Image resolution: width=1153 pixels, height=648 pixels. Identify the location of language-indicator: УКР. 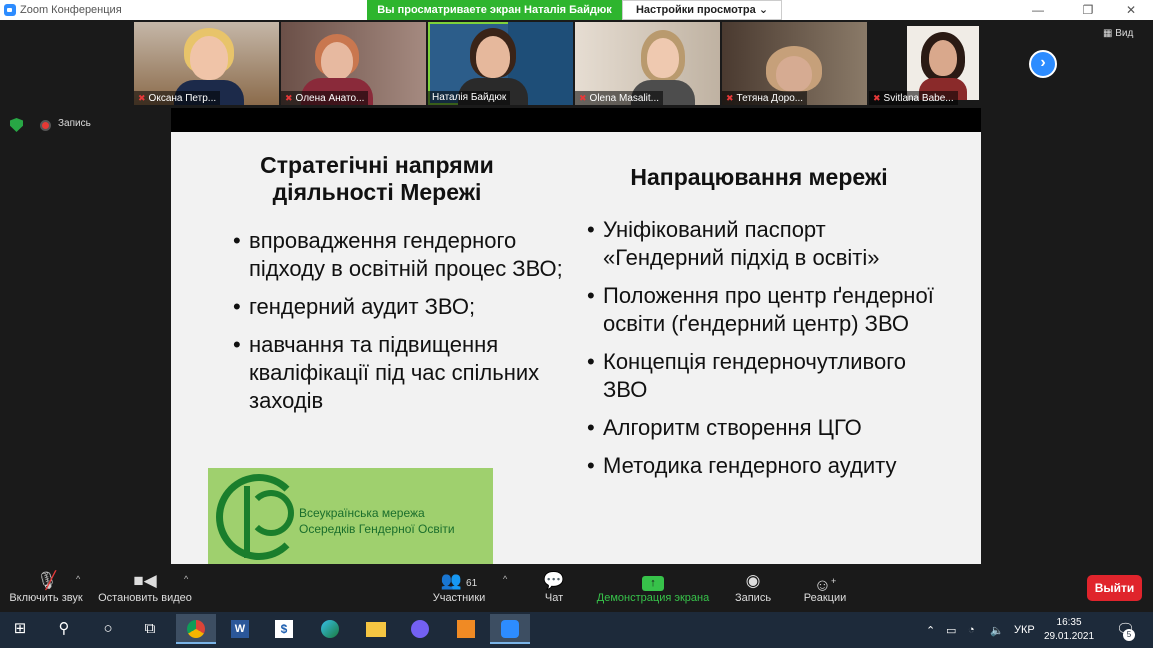
(1024, 630).